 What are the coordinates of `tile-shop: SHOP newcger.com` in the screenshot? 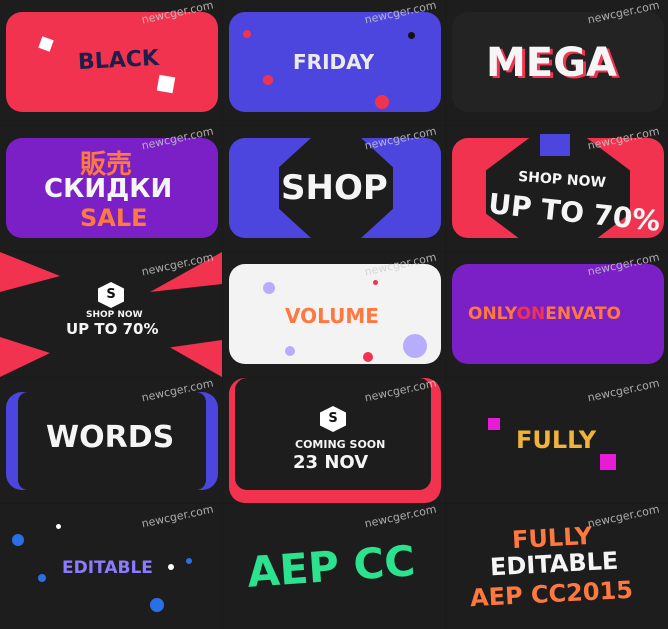 It's located at (334, 188).